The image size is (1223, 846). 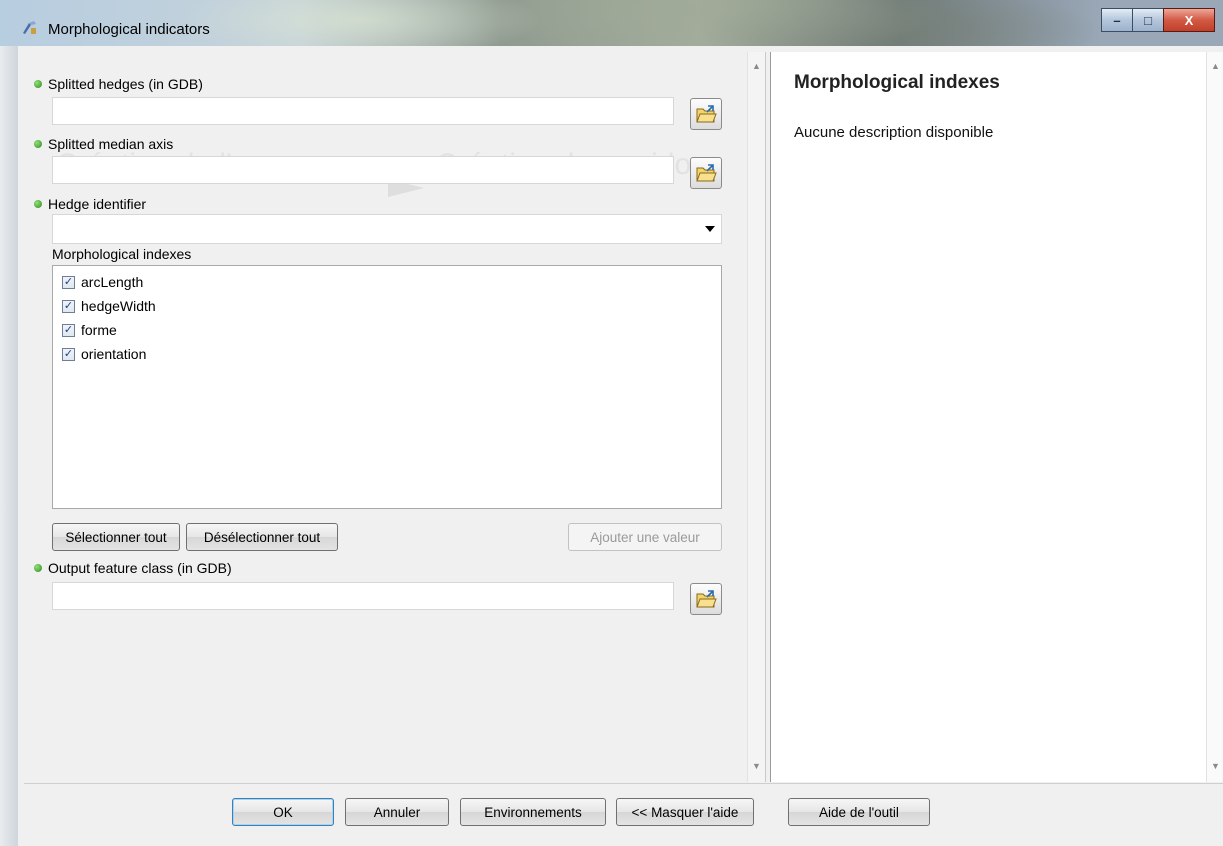 What do you see at coordinates (29, 27) in the screenshot?
I see `toolbox-icon` at bounding box center [29, 27].